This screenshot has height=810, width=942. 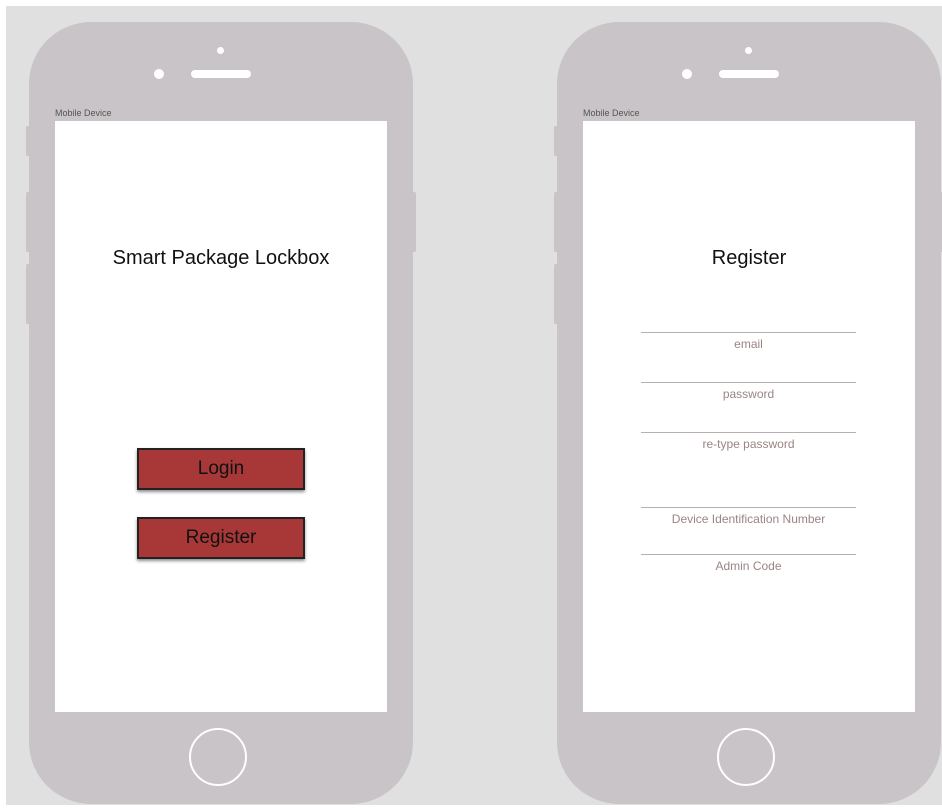 I want to click on retype-password-field: re-type password, so click(x=748, y=441).